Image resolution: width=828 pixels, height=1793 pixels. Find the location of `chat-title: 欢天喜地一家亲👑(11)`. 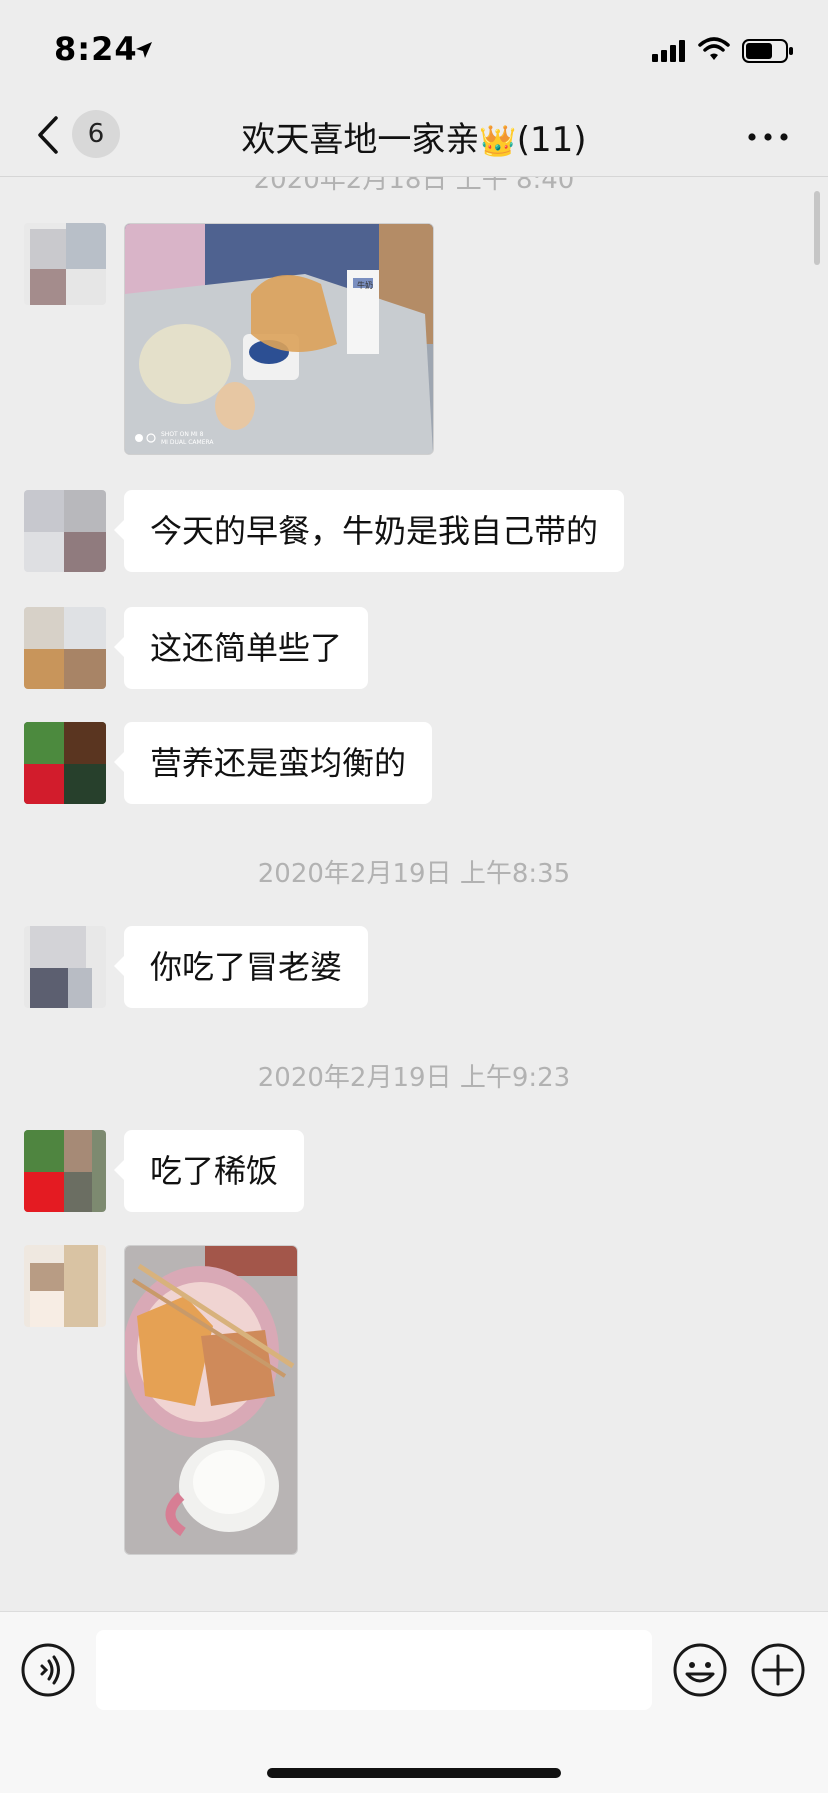

chat-title: 欢天喜地一家亲👑(11) is located at coordinates (414, 136).